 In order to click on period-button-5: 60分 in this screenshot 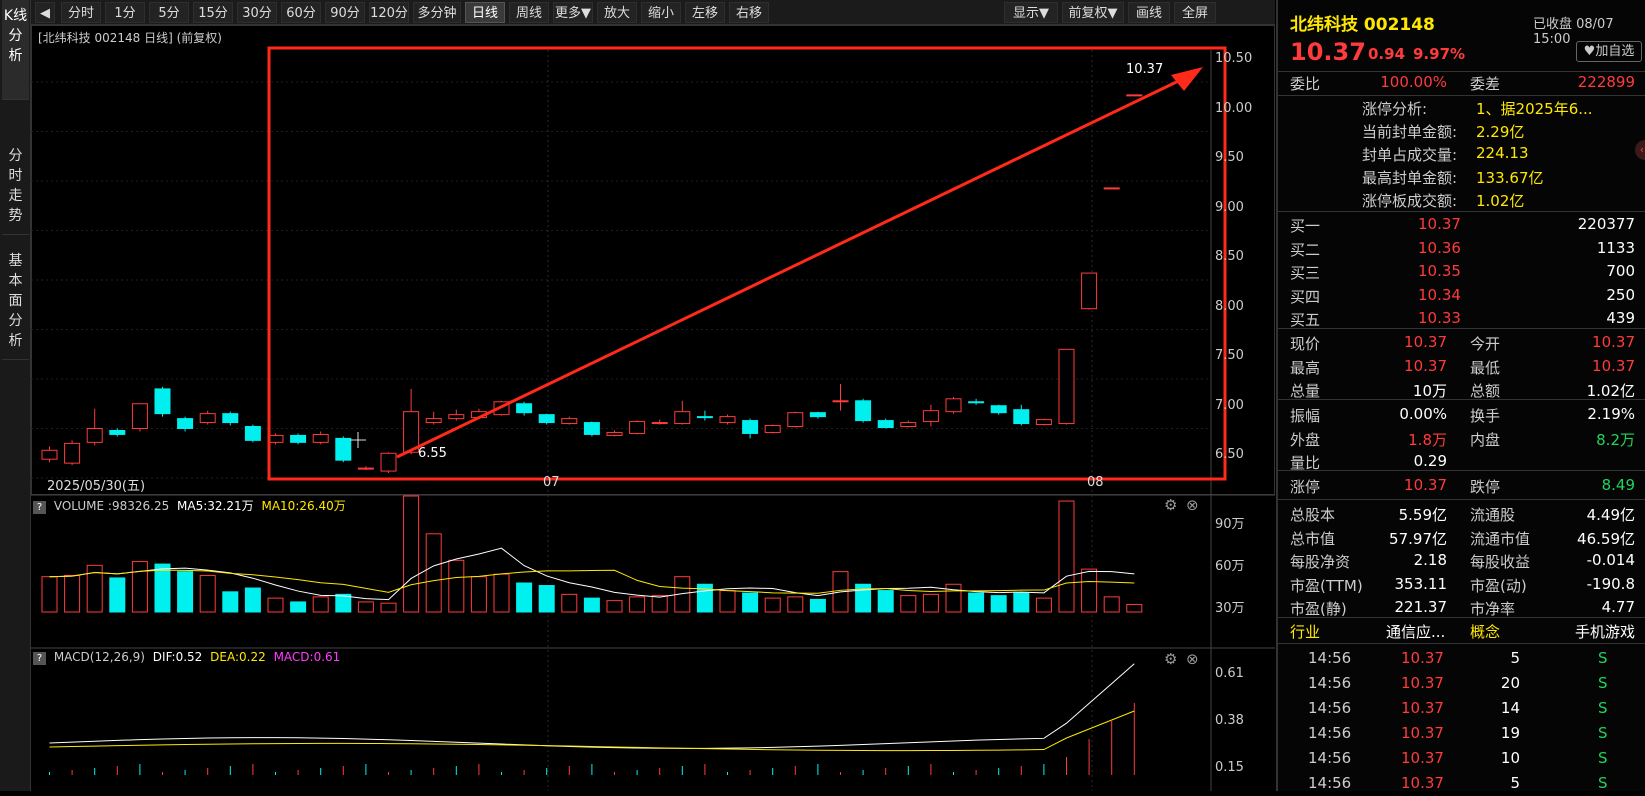, I will do `click(301, 12)`.